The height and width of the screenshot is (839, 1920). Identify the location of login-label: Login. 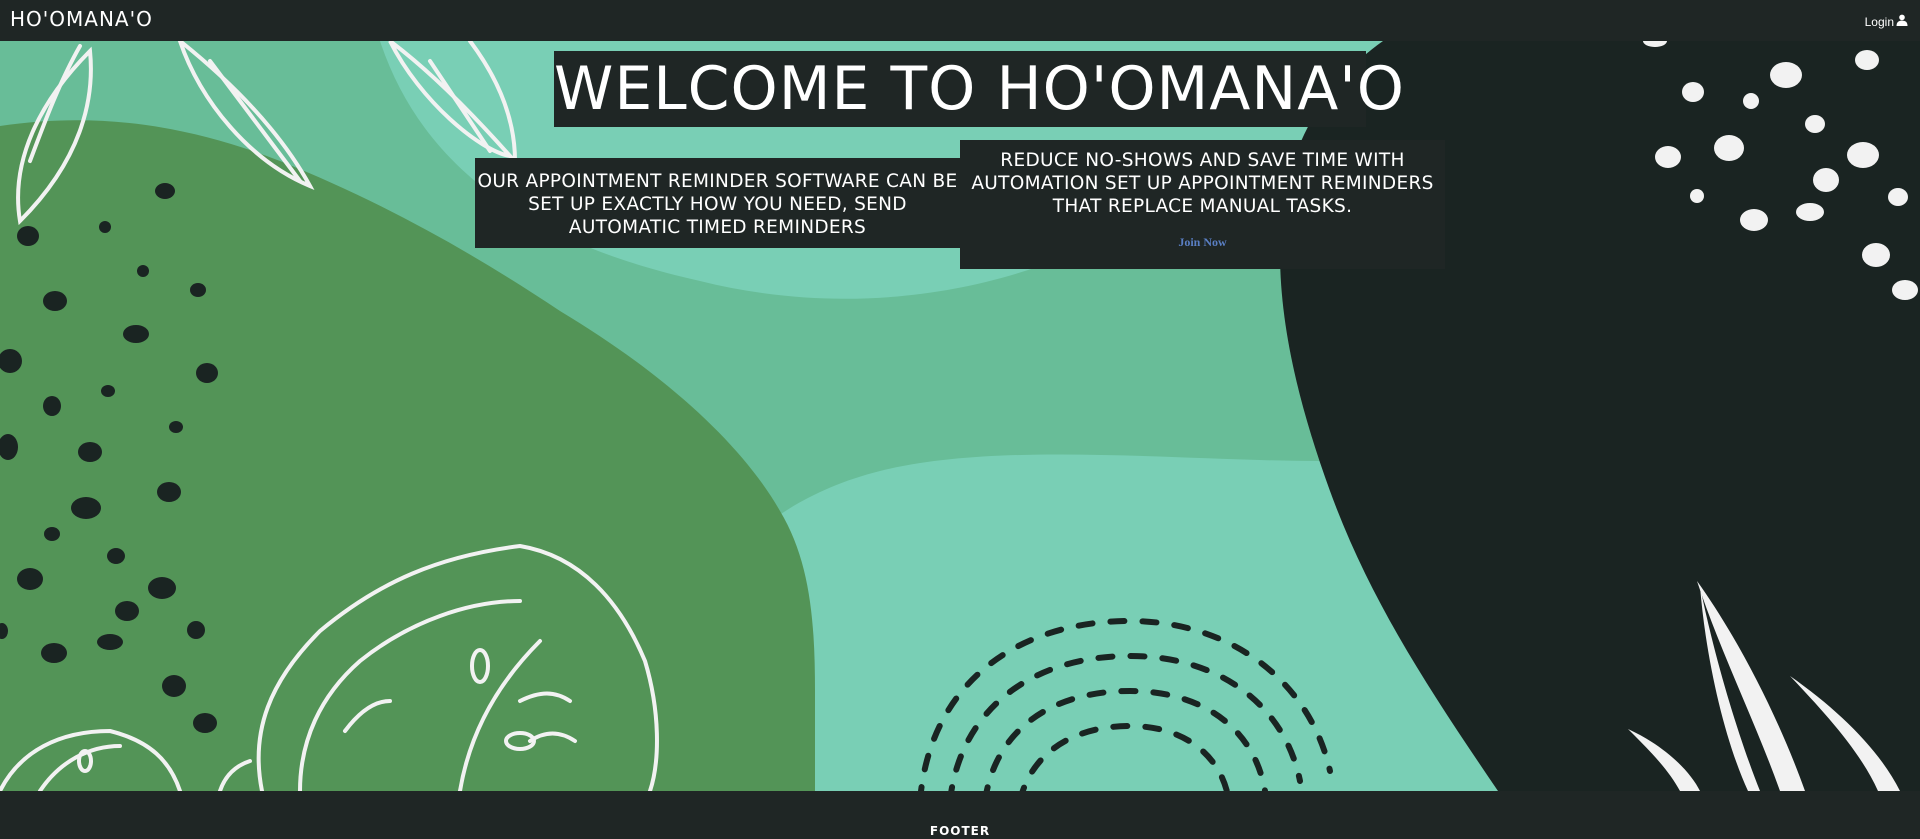
(1879, 21).